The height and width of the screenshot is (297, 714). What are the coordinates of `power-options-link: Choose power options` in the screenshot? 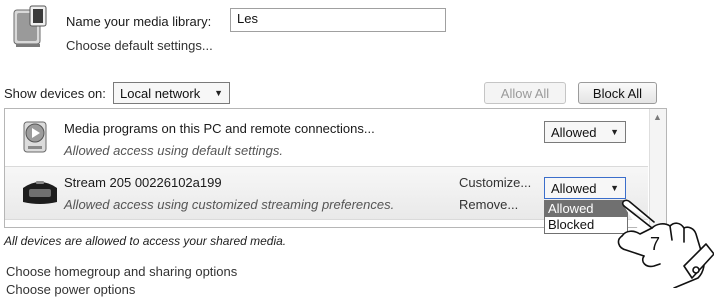 It's located at (70, 289).